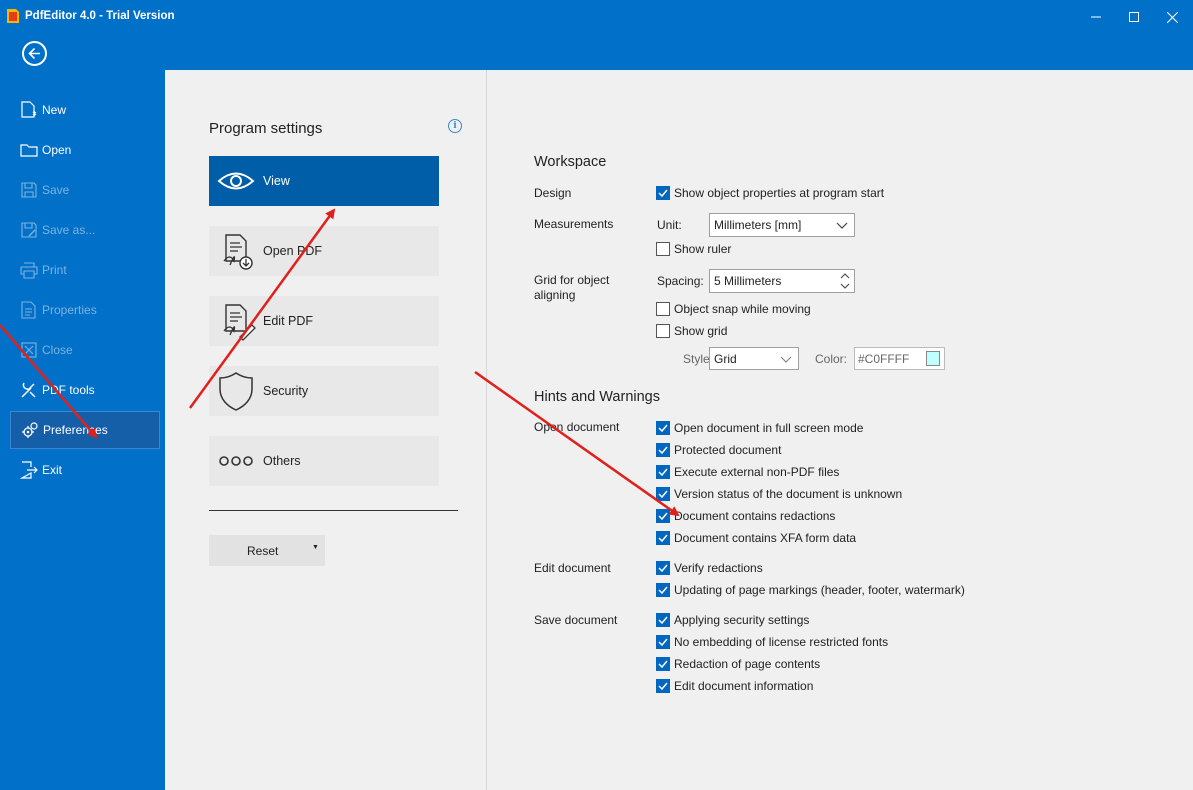 This screenshot has width=1193, height=790. What do you see at coordinates (324, 461) in the screenshot?
I see `category-others: Others` at bounding box center [324, 461].